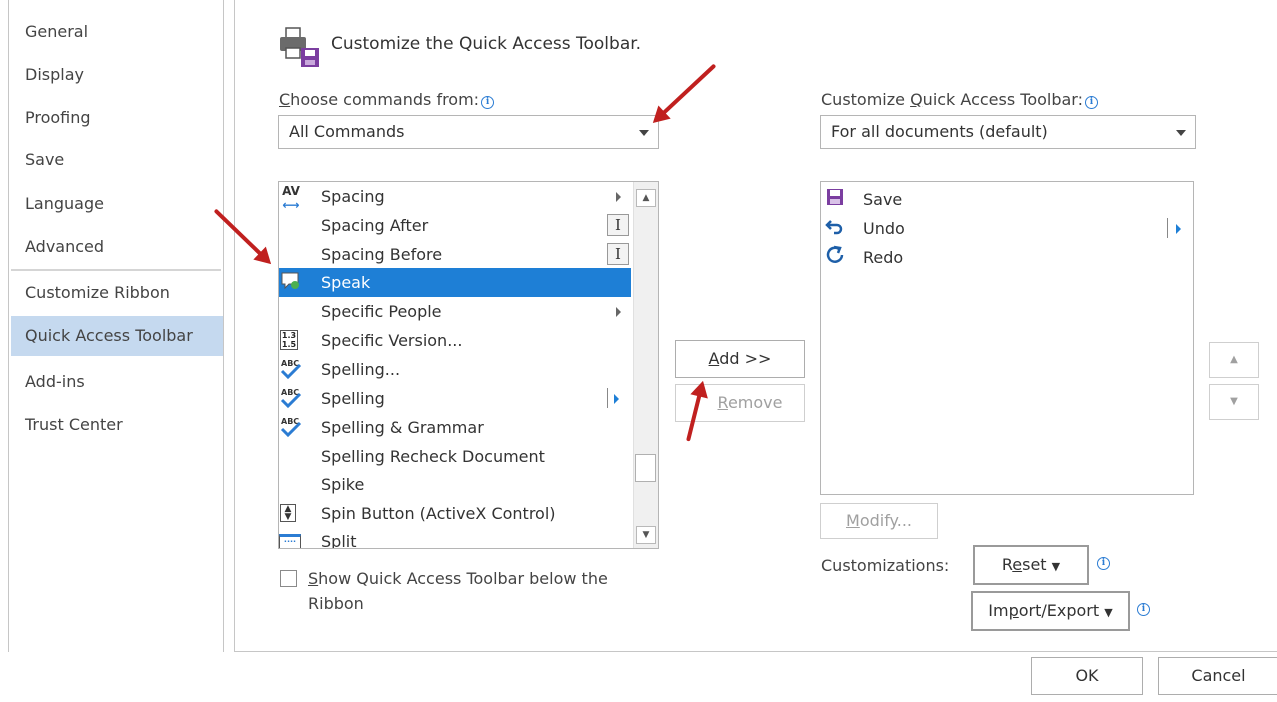 The height and width of the screenshot is (702, 1277). What do you see at coordinates (1217, 676) in the screenshot?
I see `cancel-button: Cancel` at bounding box center [1217, 676].